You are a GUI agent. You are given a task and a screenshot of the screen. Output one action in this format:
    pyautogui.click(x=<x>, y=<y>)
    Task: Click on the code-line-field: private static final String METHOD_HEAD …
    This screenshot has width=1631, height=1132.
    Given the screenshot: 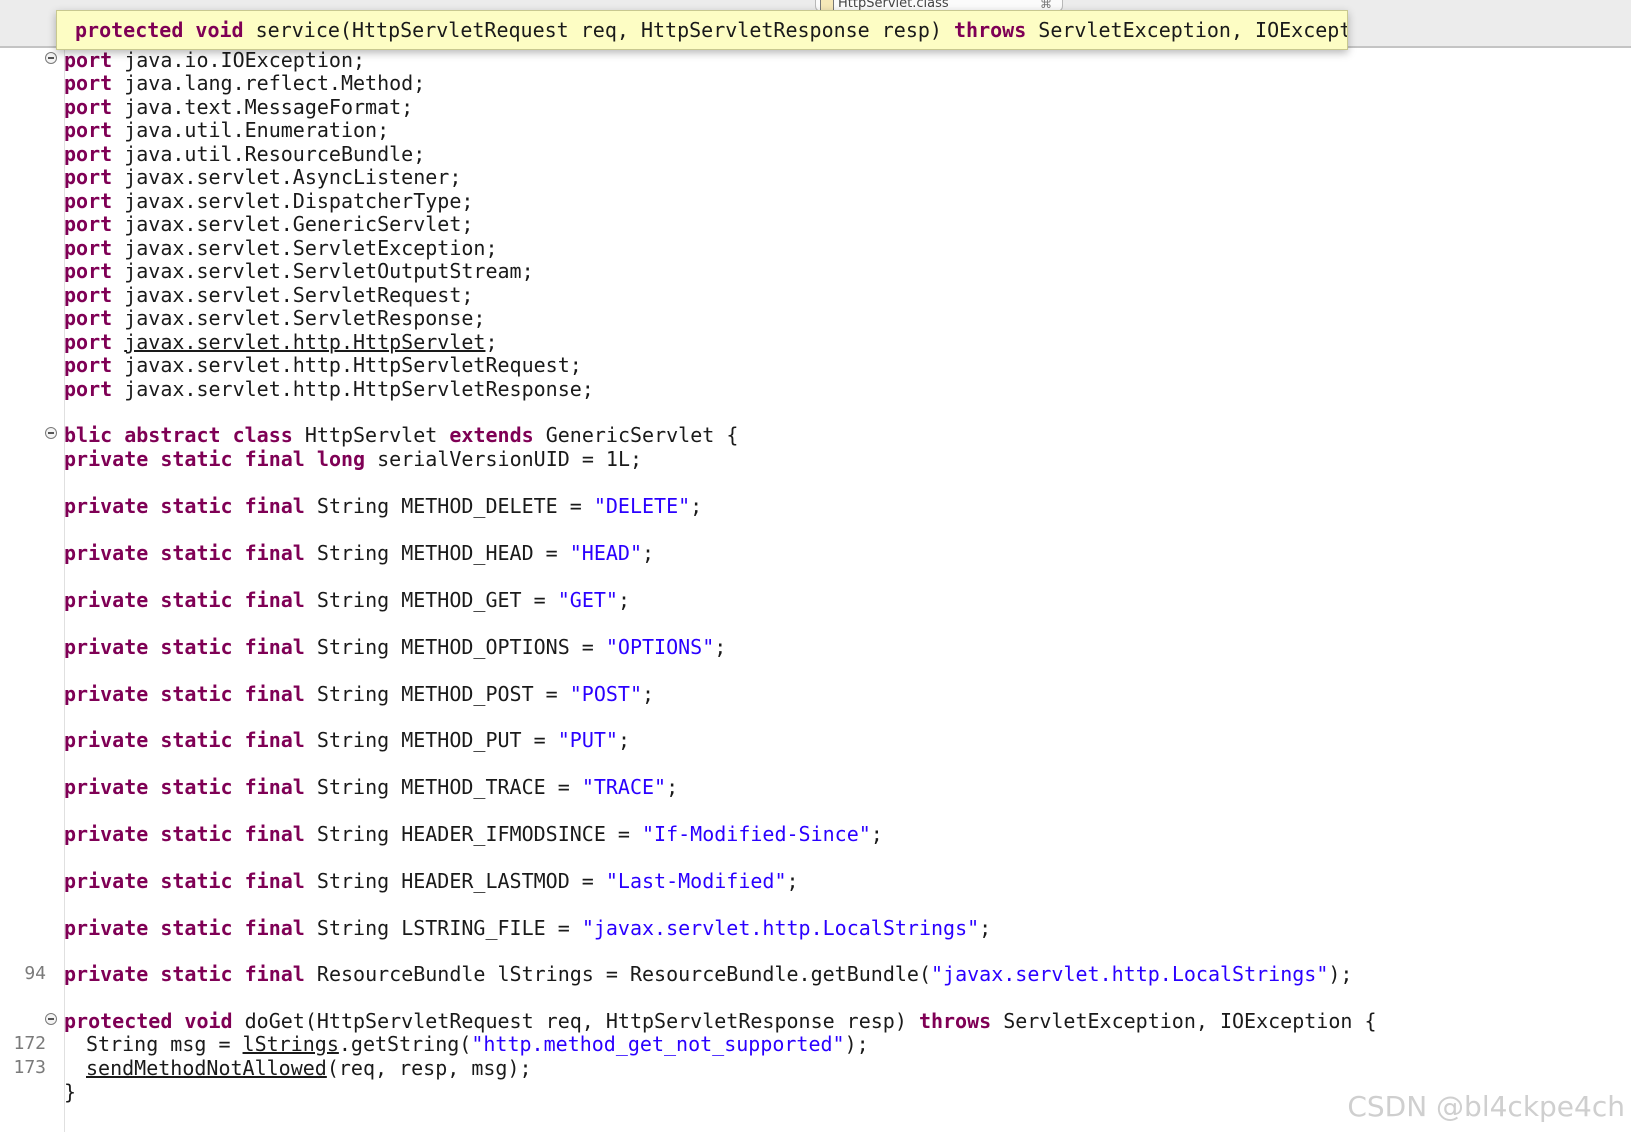 What is the action you would take?
    pyautogui.click(x=815, y=553)
    